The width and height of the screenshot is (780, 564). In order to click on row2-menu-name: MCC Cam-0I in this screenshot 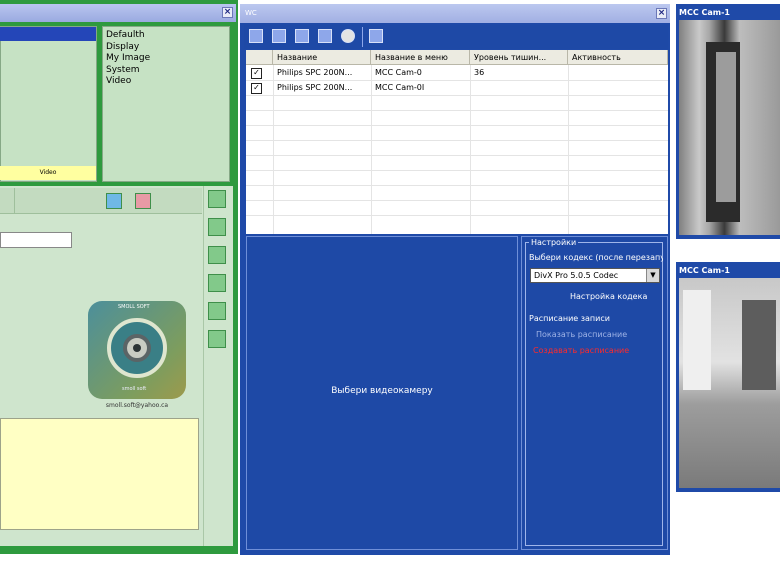, I will do `click(420, 88)`.